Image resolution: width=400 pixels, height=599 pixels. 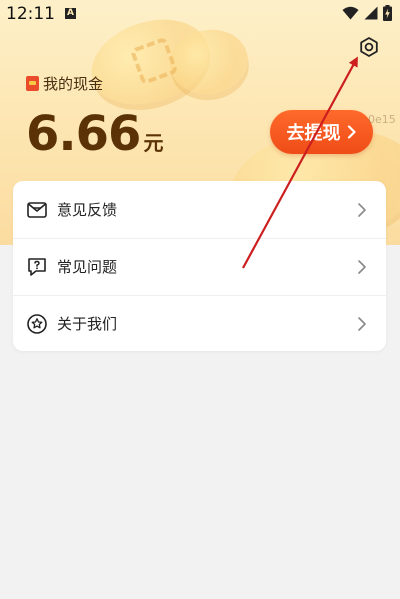 I want to click on cash-label-row: 我的现金, so click(x=64, y=83).